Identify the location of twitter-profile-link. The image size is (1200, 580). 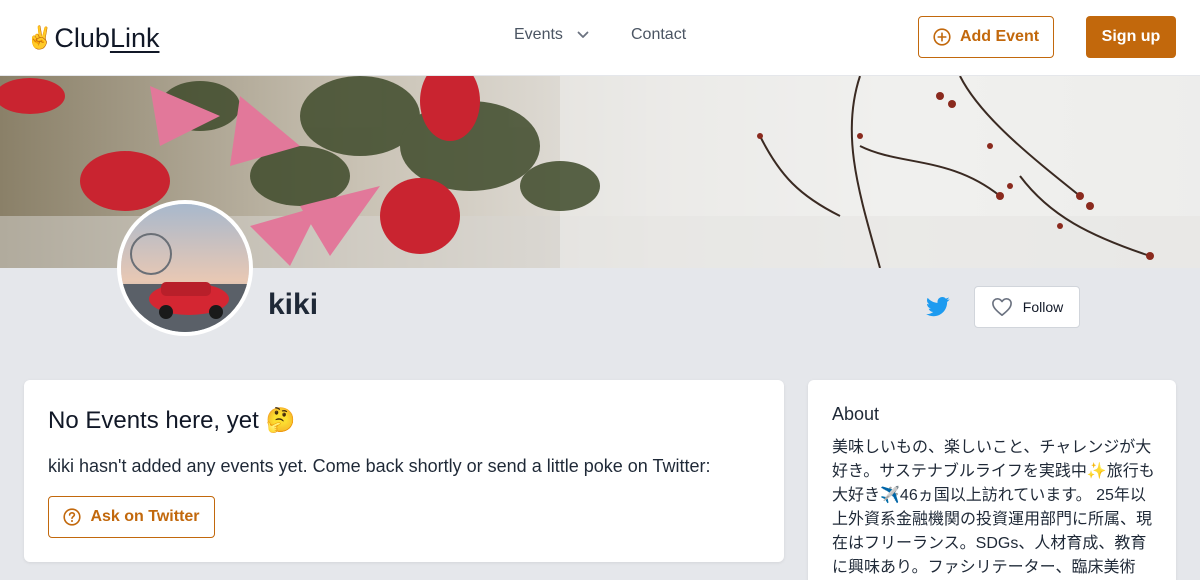
(938, 307).